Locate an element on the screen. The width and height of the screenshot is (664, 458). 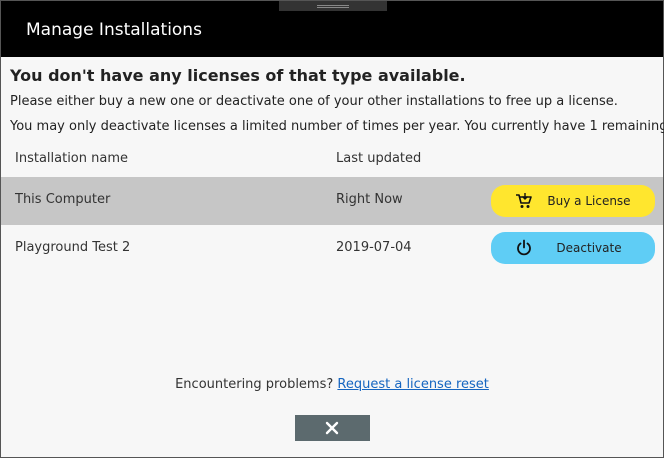
column-header-installation-name: Installation name is located at coordinates (72, 158).